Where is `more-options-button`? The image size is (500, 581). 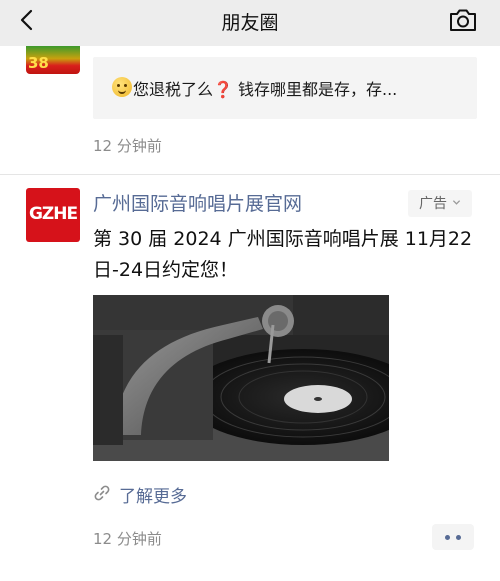
more-options-button is located at coordinates (453, 537).